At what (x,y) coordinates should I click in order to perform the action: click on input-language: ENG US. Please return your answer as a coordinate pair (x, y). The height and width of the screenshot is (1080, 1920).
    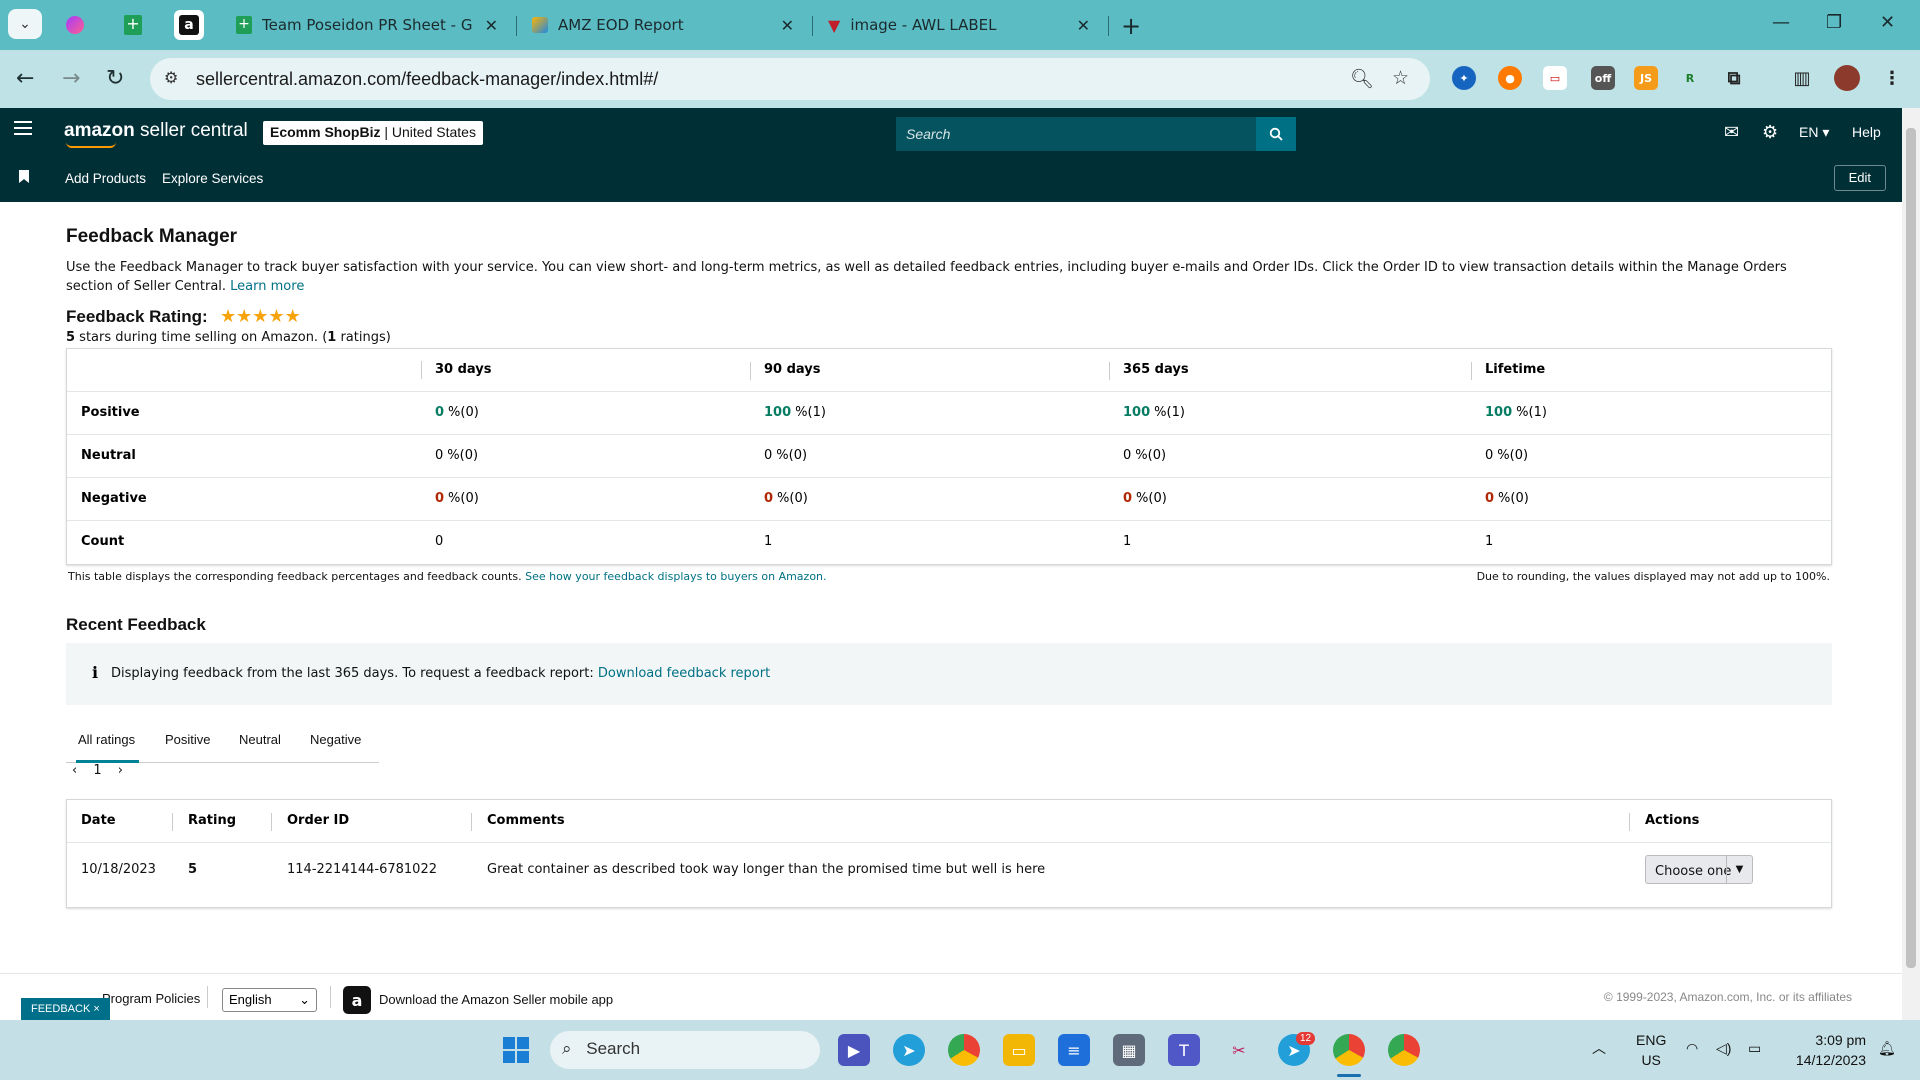
    Looking at the image, I should click on (1651, 1050).